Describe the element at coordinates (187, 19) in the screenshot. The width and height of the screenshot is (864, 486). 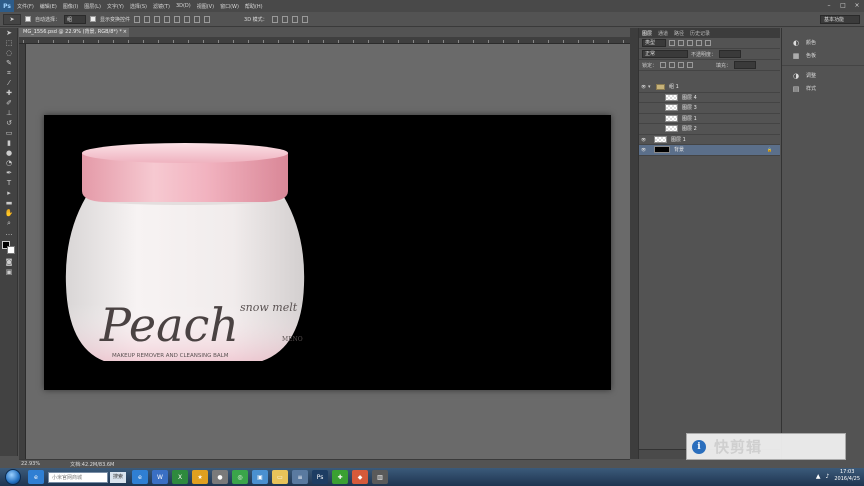
I see `align-right-icon` at that location.